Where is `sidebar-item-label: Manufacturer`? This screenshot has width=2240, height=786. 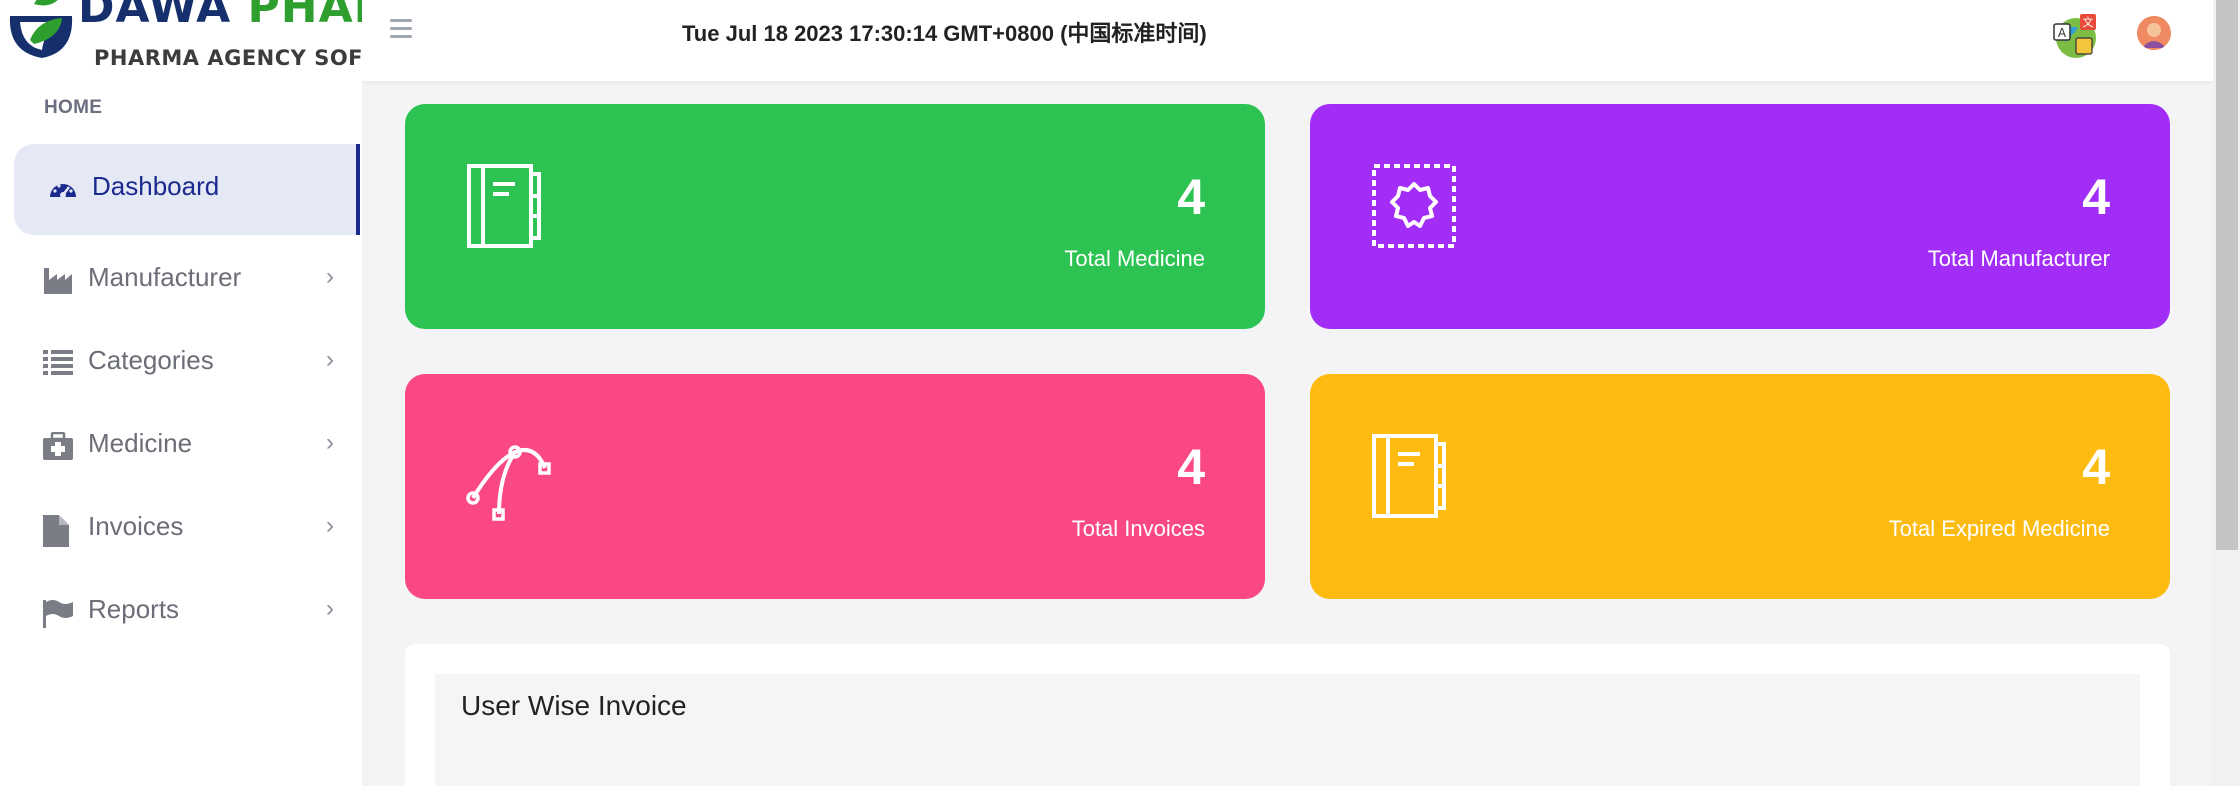 sidebar-item-label: Manufacturer is located at coordinates (165, 277).